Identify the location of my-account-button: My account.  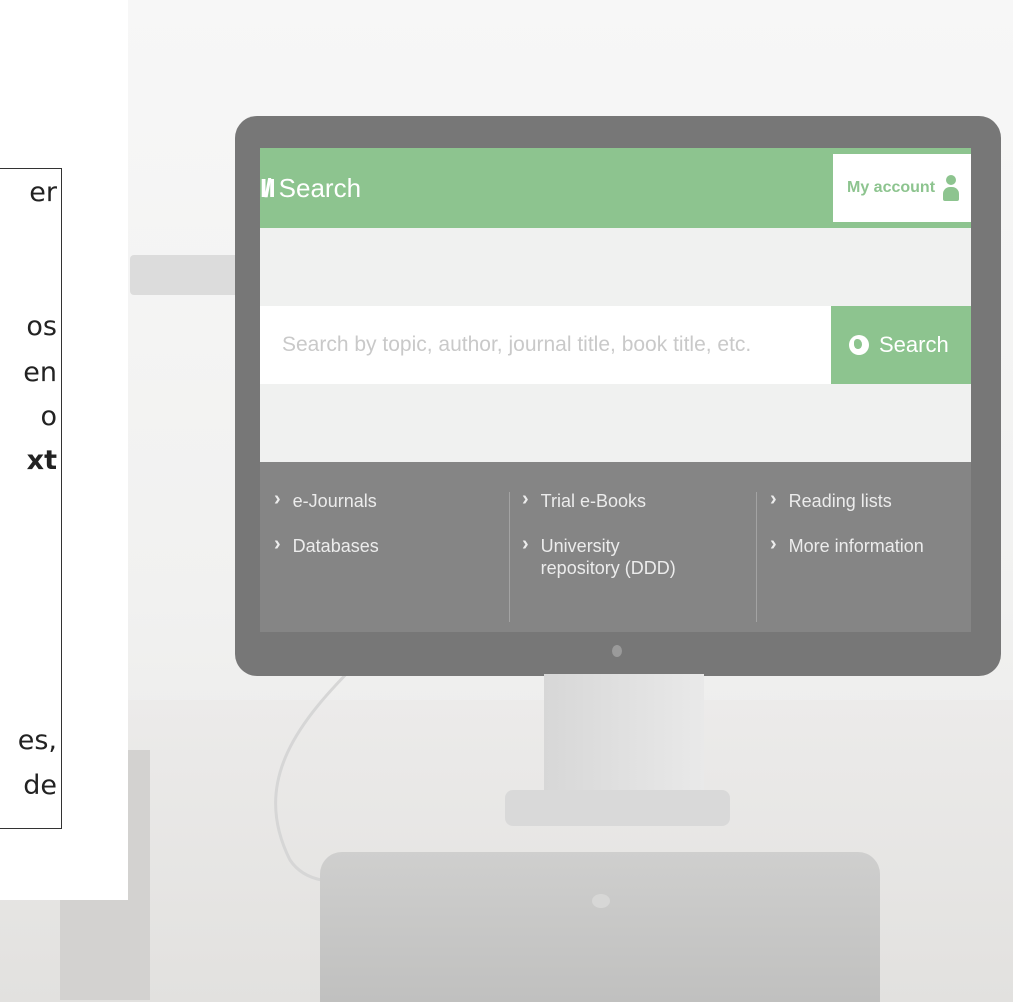
(902, 188).